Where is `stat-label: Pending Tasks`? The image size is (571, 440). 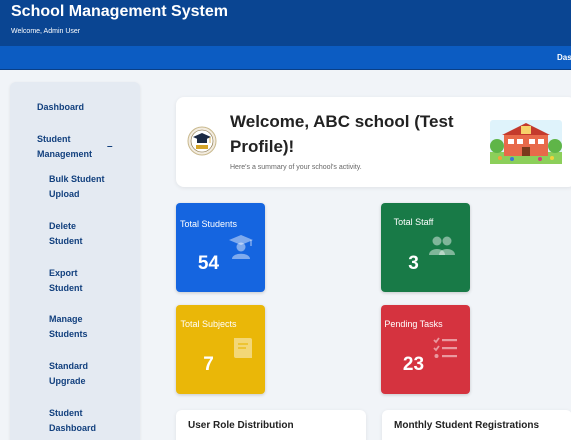
stat-label: Pending Tasks is located at coordinates (413, 324).